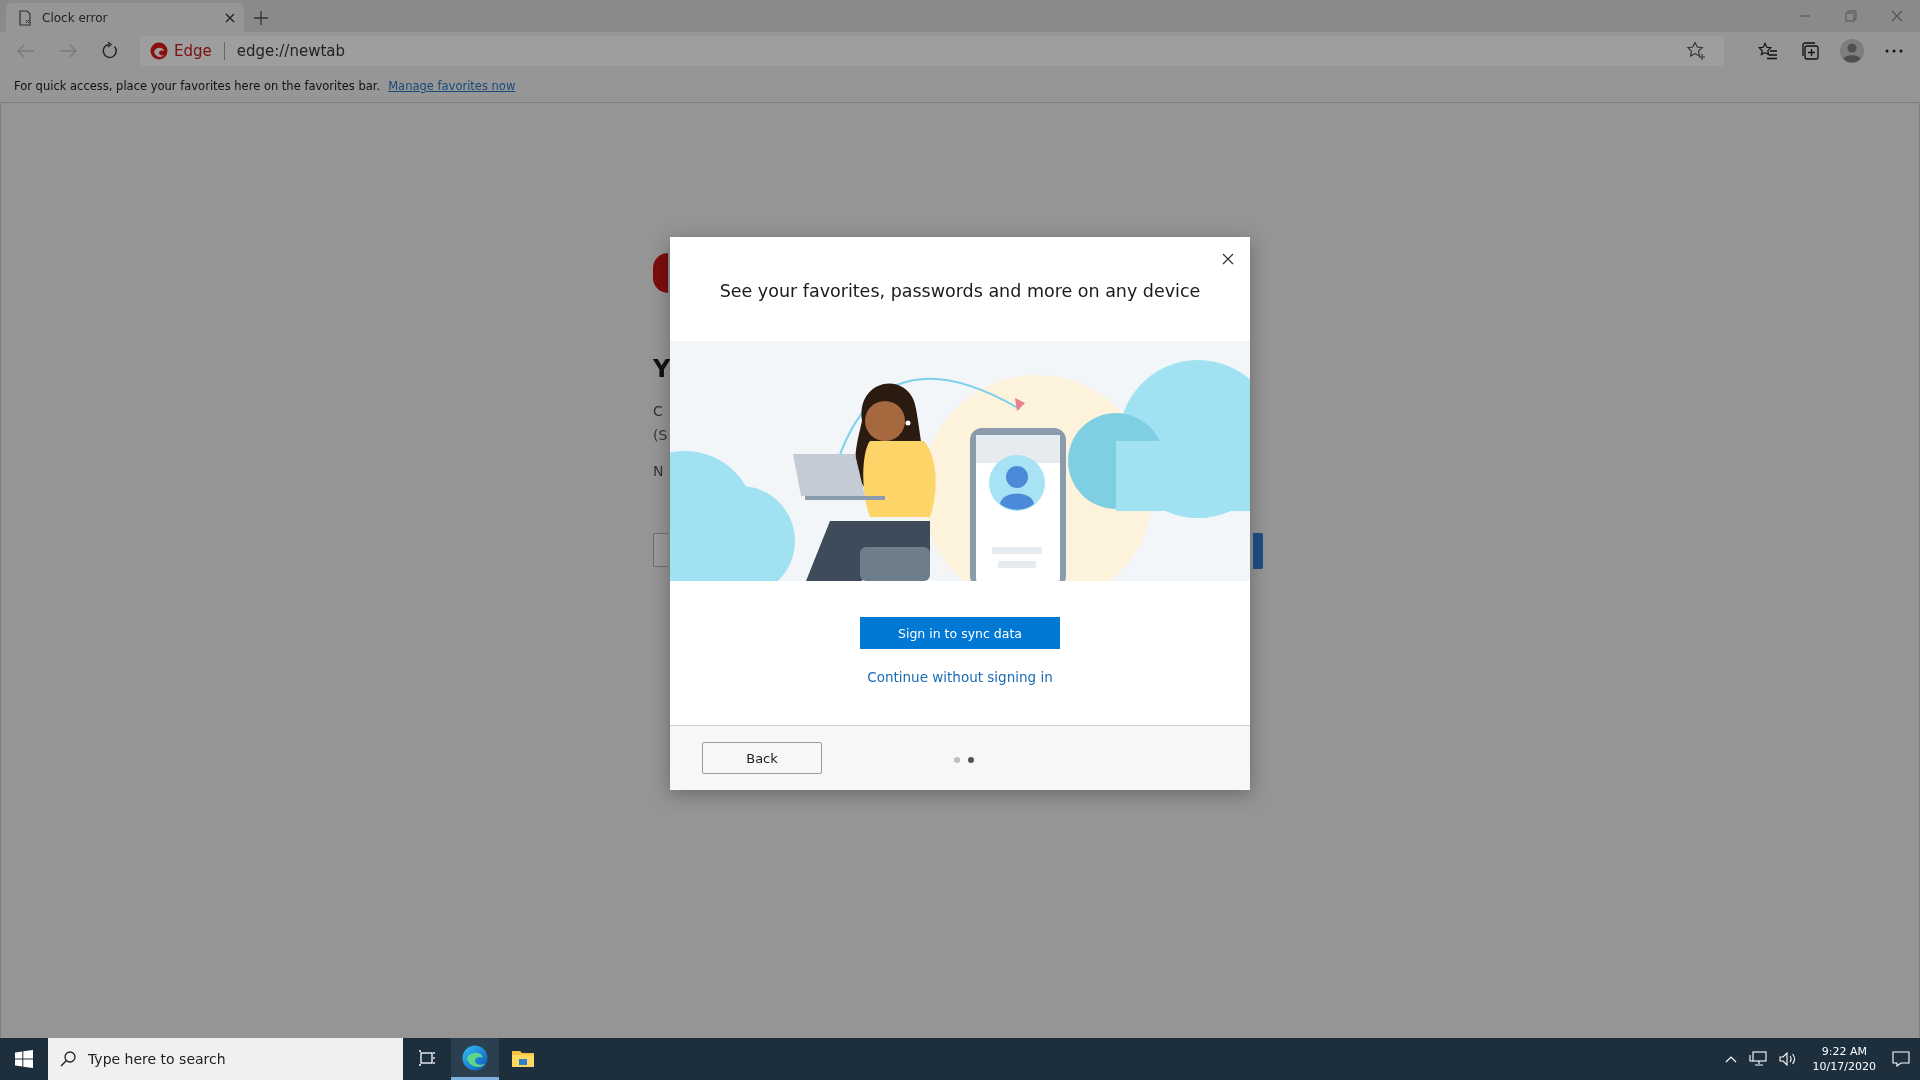  I want to click on url-text: edge://newtab, so click(291, 51).